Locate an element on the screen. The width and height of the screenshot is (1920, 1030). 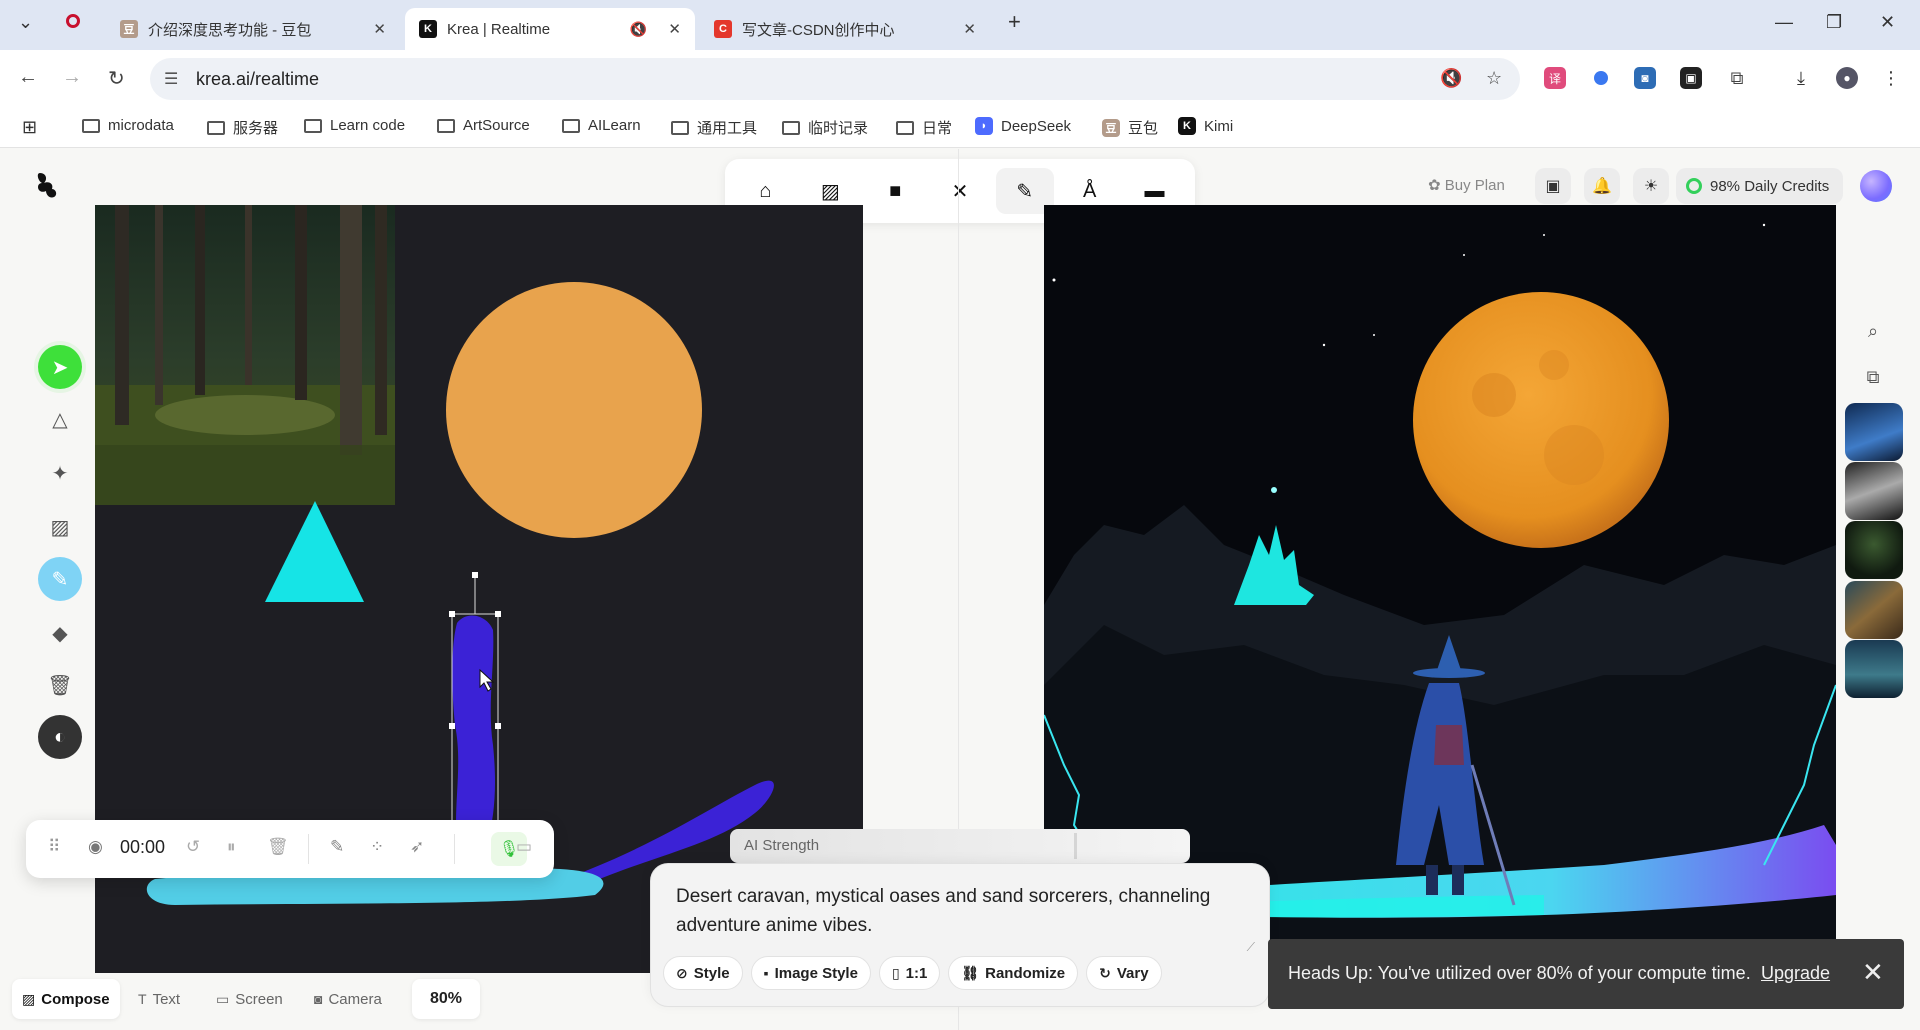
ai-strength-knob is located at coordinates (1075, 846).